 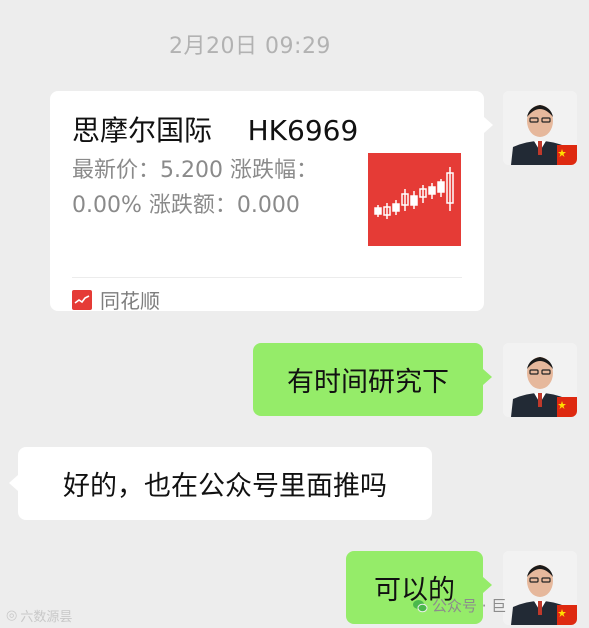 I want to click on card-source: 同花顺, so click(x=116, y=299).